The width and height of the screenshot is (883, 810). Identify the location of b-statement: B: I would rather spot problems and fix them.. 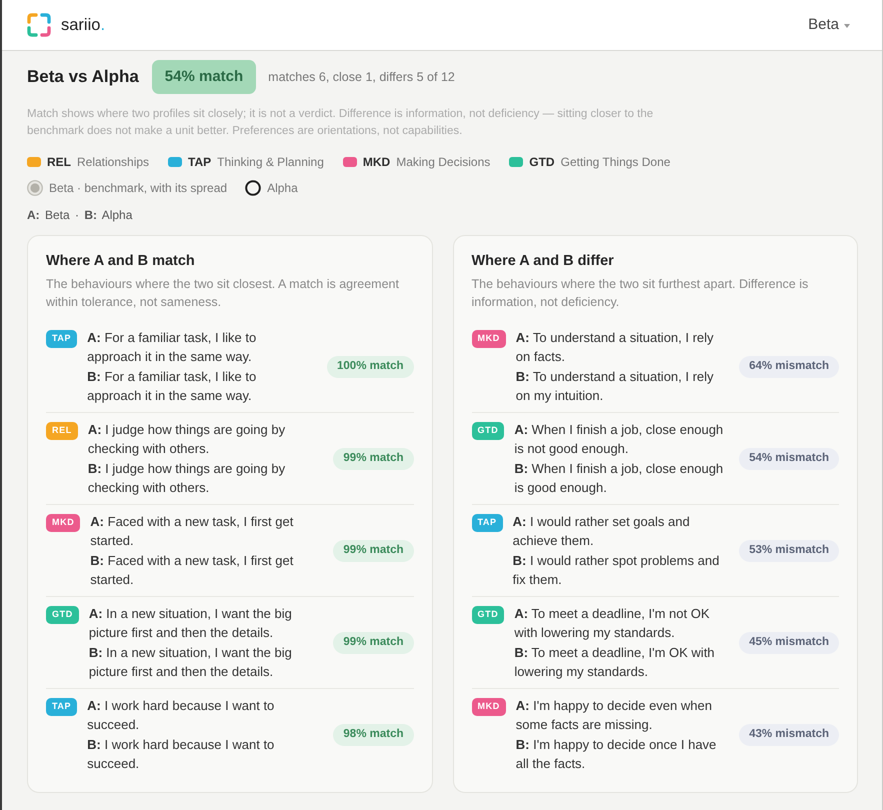
(616, 570).